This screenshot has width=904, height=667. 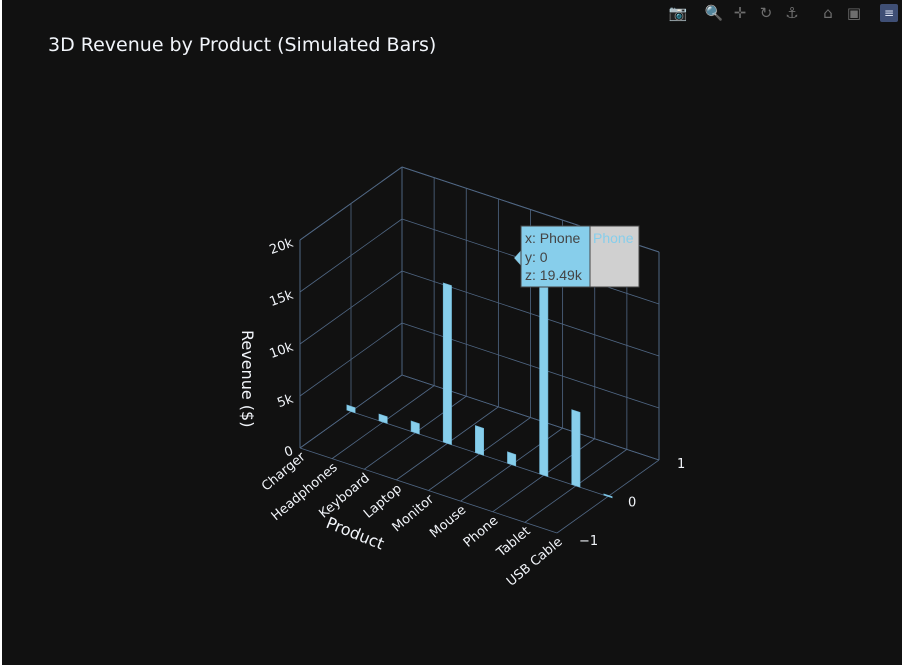 What do you see at coordinates (889, 13) in the screenshot?
I see `plotly-logo-icon: ≡` at bounding box center [889, 13].